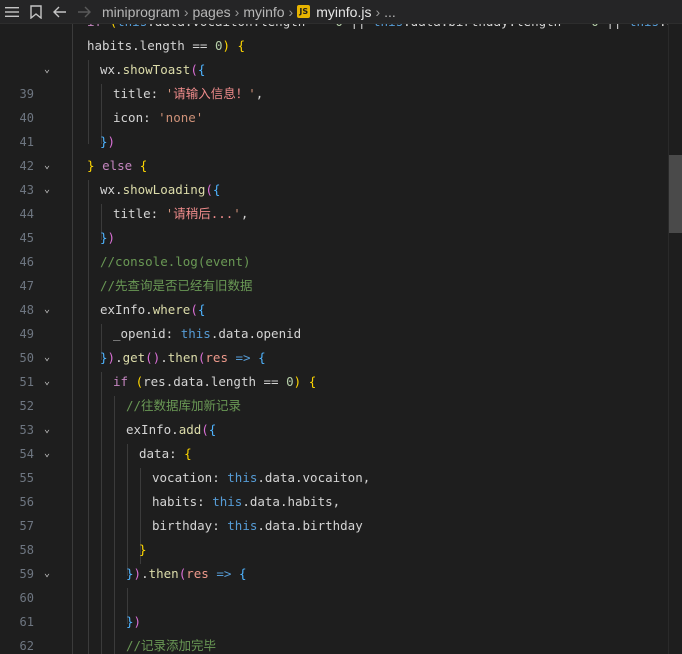 Image resolution: width=682 pixels, height=654 pixels. I want to click on breadcrumb-item-file: myinfo.js, so click(343, 12).